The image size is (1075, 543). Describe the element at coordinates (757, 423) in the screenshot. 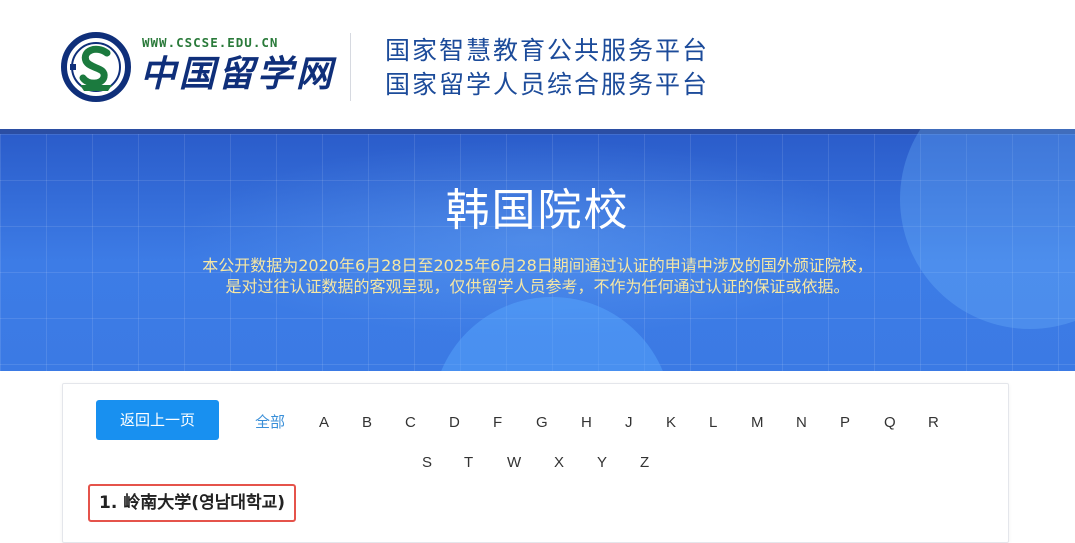

I see `letter-filter-item: M` at that location.